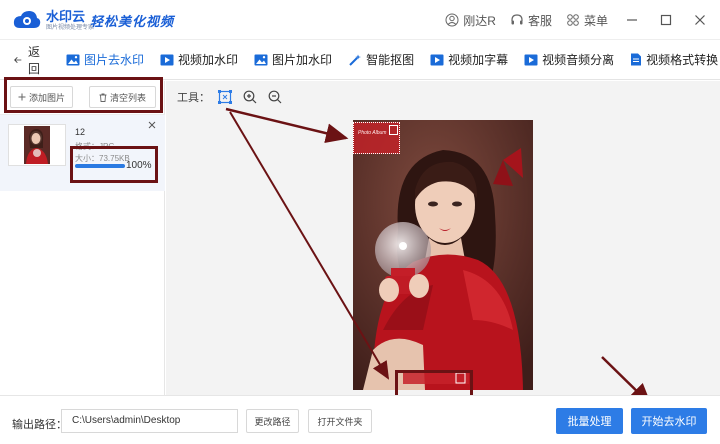  I want to click on file-list-item: 12 格式：JPG 大小：73.75KB 100%, so click(82, 153).